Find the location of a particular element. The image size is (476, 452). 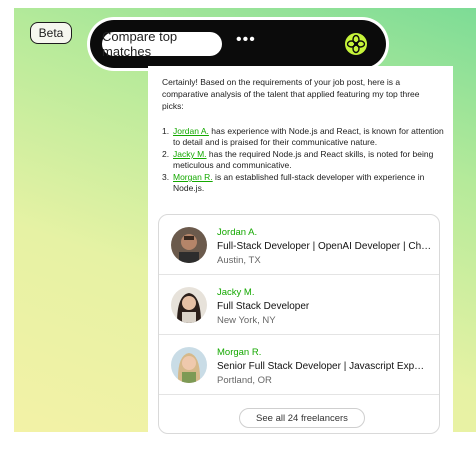

freelancer-link-jacky: Jacky M. is located at coordinates (190, 154).